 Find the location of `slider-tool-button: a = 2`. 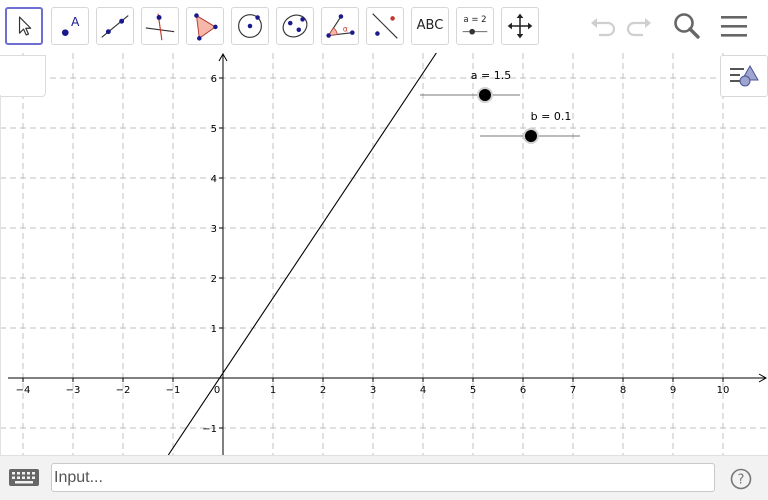

slider-tool-button: a = 2 is located at coordinates (475, 26).